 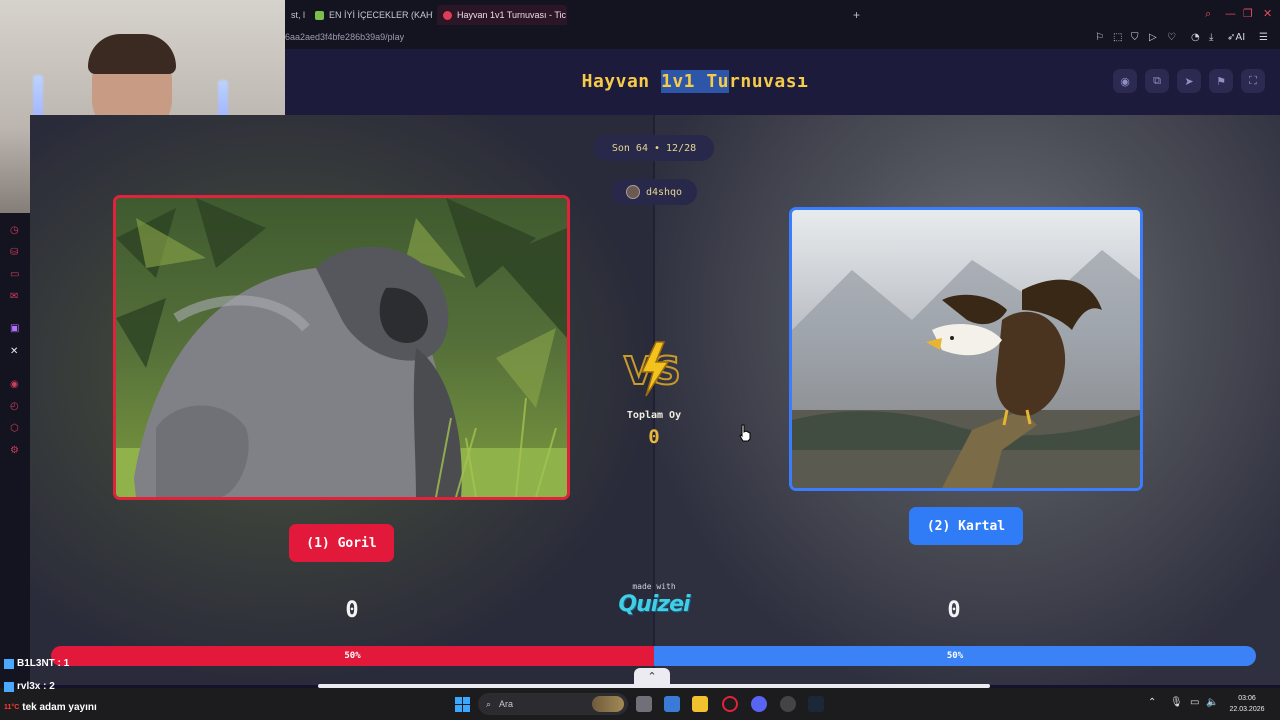 What do you see at coordinates (1263, 37) in the screenshot?
I see `menu-icon: ☰` at bounding box center [1263, 37].